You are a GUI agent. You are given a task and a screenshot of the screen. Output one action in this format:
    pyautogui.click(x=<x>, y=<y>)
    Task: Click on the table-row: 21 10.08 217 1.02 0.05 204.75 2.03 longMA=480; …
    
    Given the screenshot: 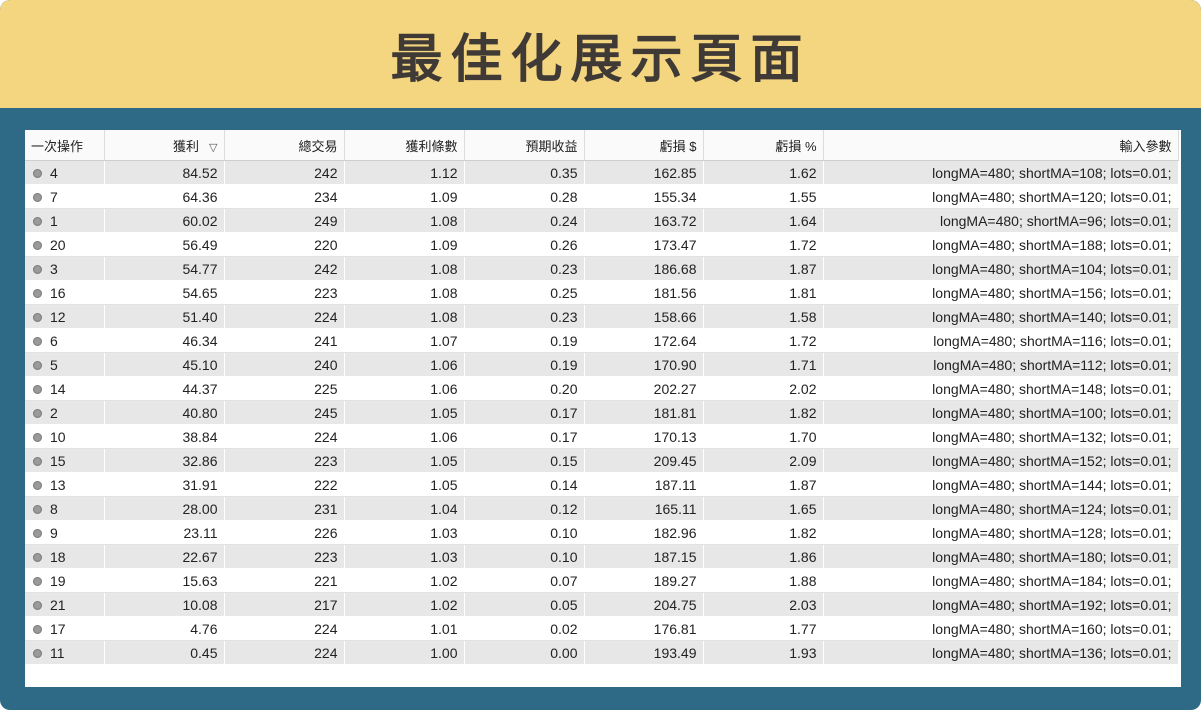 What is the action you would take?
    pyautogui.click(x=602, y=604)
    